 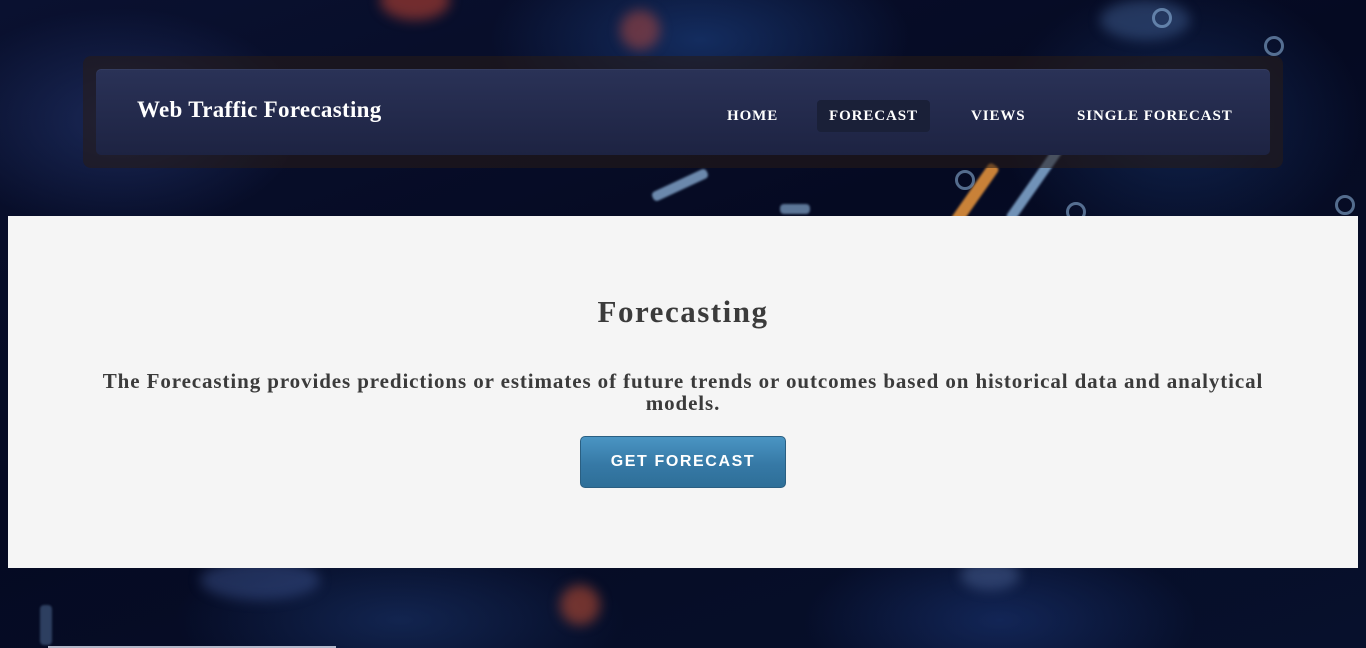 I want to click on page-title: Forecasting, so click(x=683, y=311).